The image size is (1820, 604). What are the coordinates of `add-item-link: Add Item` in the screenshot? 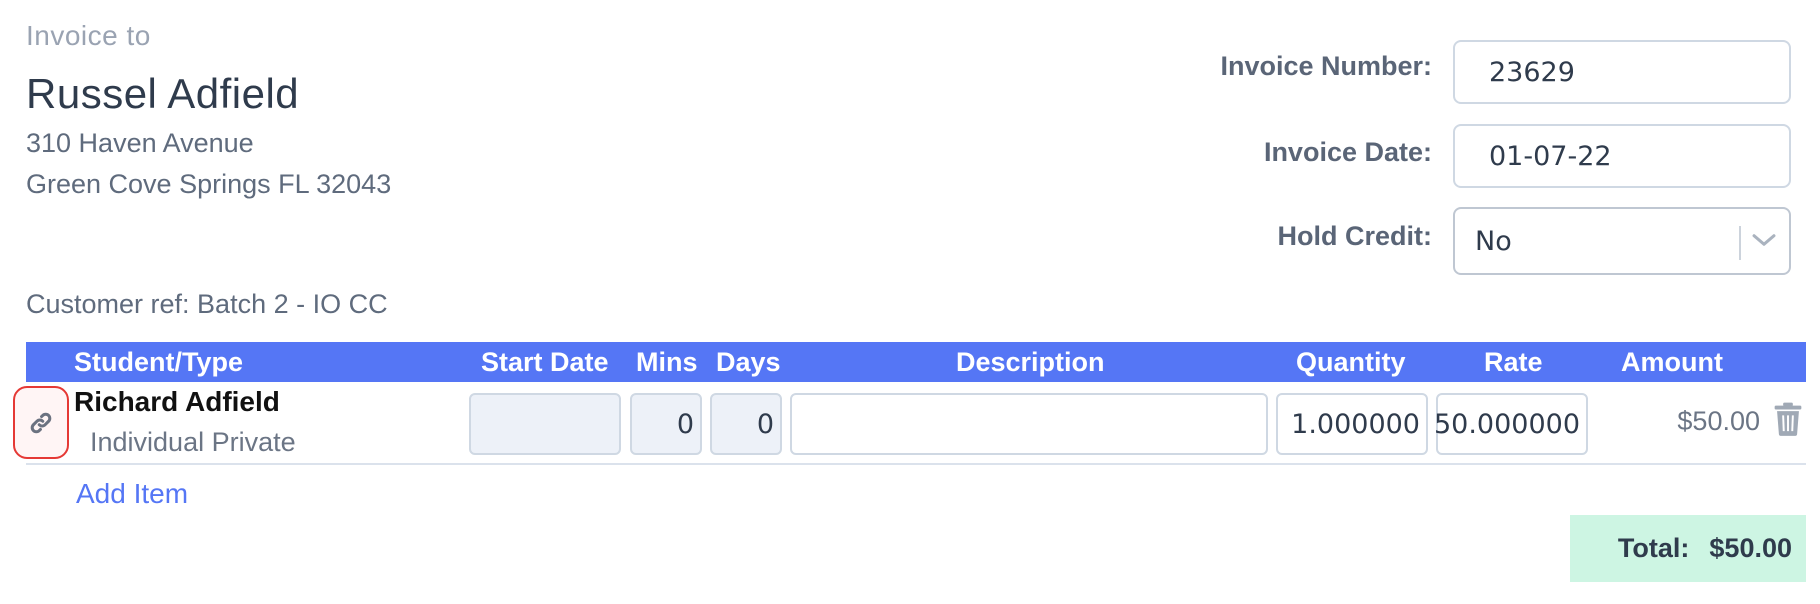 It's located at (132, 494).